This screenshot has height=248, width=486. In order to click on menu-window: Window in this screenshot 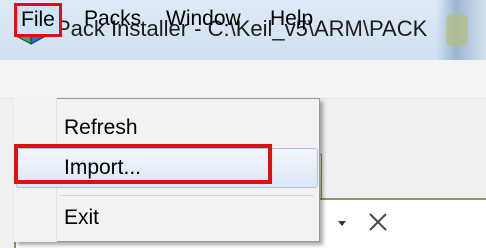, I will do `click(203, 19)`.